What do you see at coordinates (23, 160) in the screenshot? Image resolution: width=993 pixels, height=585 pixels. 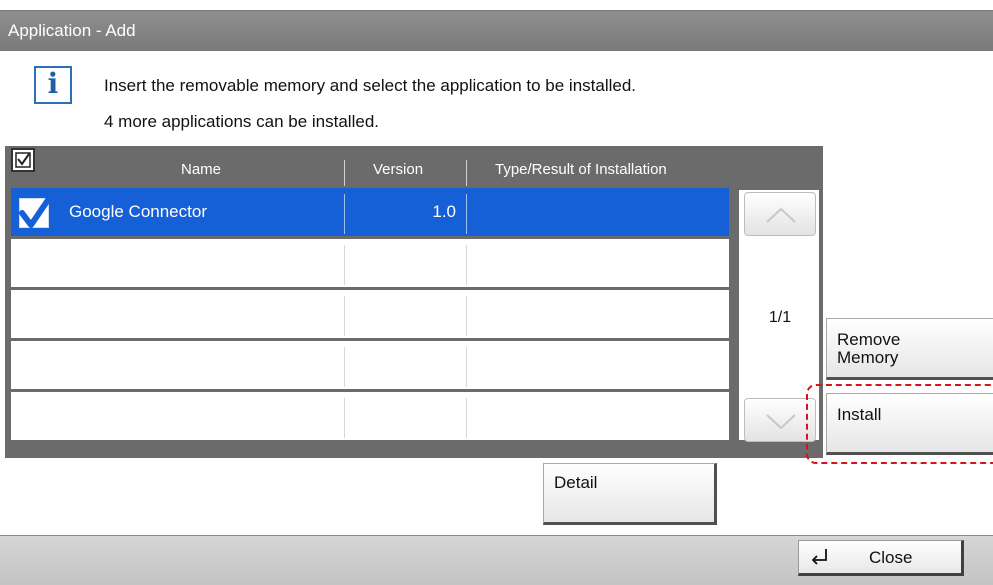 I see `select-all-checkbox-icon` at bounding box center [23, 160].